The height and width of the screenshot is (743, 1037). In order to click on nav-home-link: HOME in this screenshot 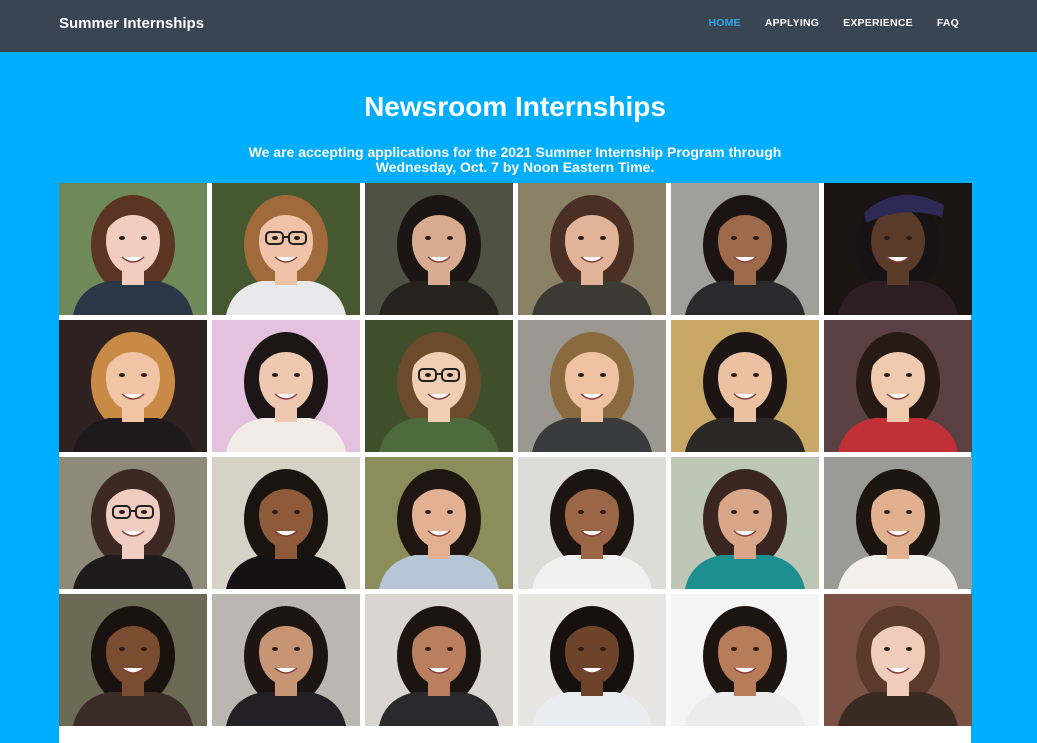, I will do `click(725, 23)`.